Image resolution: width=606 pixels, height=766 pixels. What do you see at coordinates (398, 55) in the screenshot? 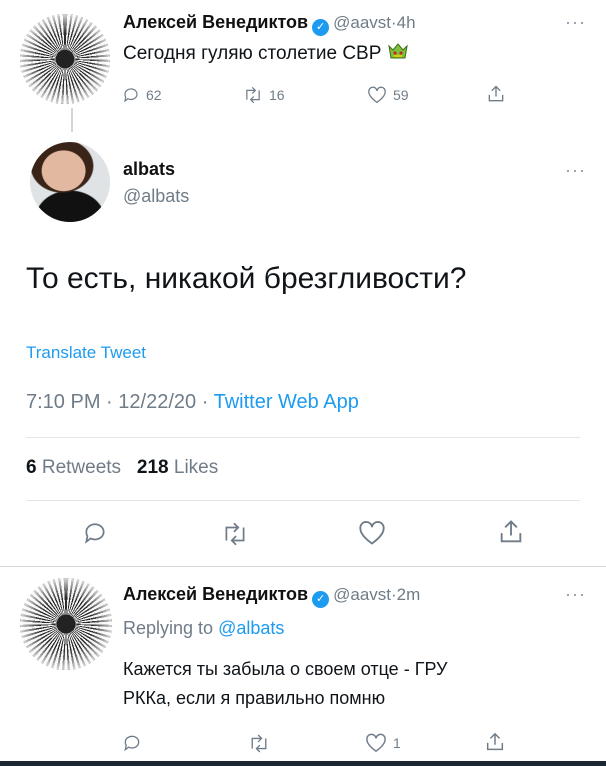
I see `emoji-icon` at bounding box center [398, 55].